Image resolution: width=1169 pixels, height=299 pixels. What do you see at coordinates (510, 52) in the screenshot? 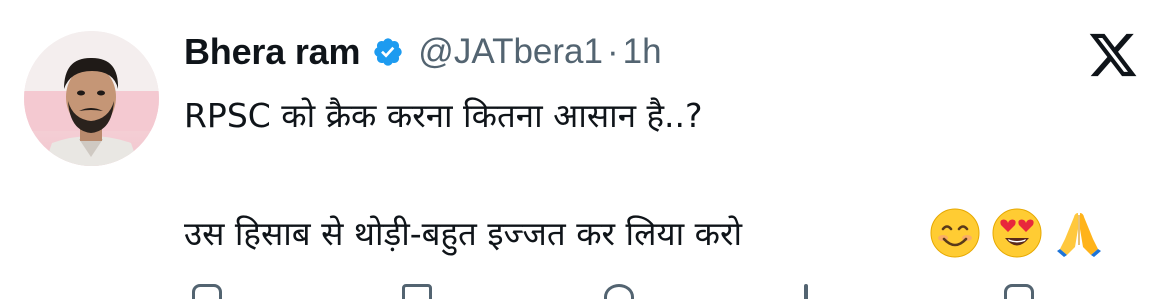
I see `user-handle: @JATbera1` at bounding box center [510, 52].